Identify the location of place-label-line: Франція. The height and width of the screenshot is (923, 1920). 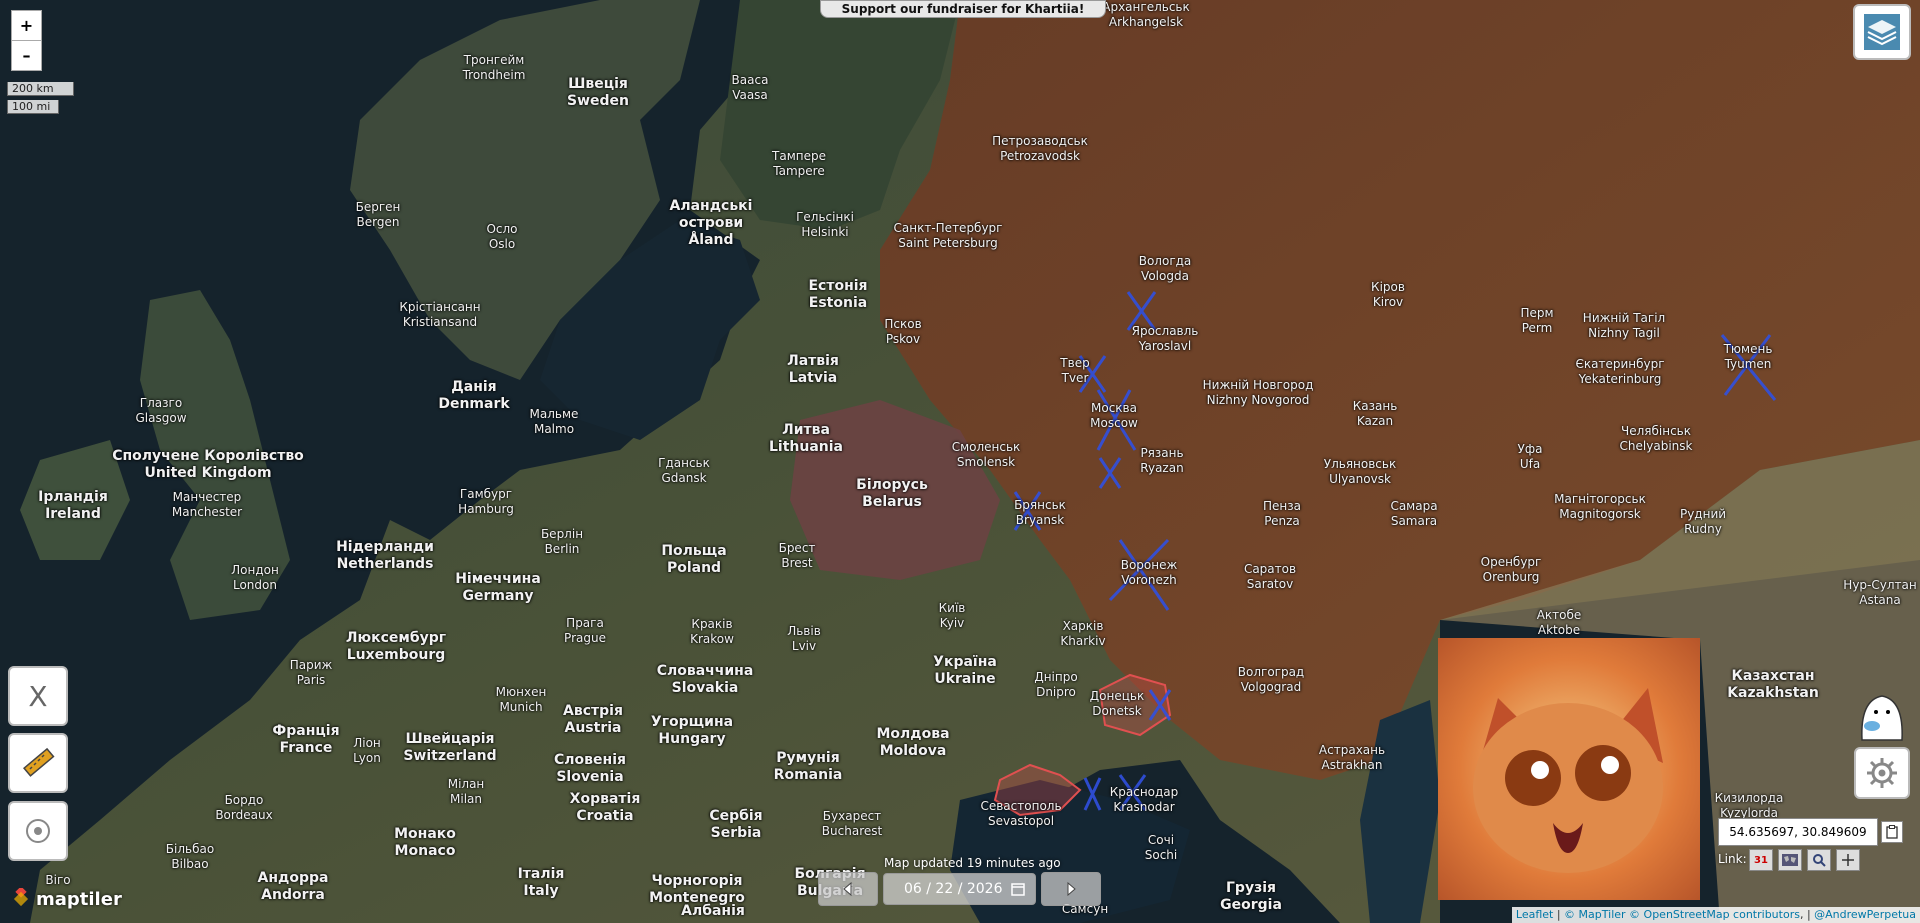
(306, 731).